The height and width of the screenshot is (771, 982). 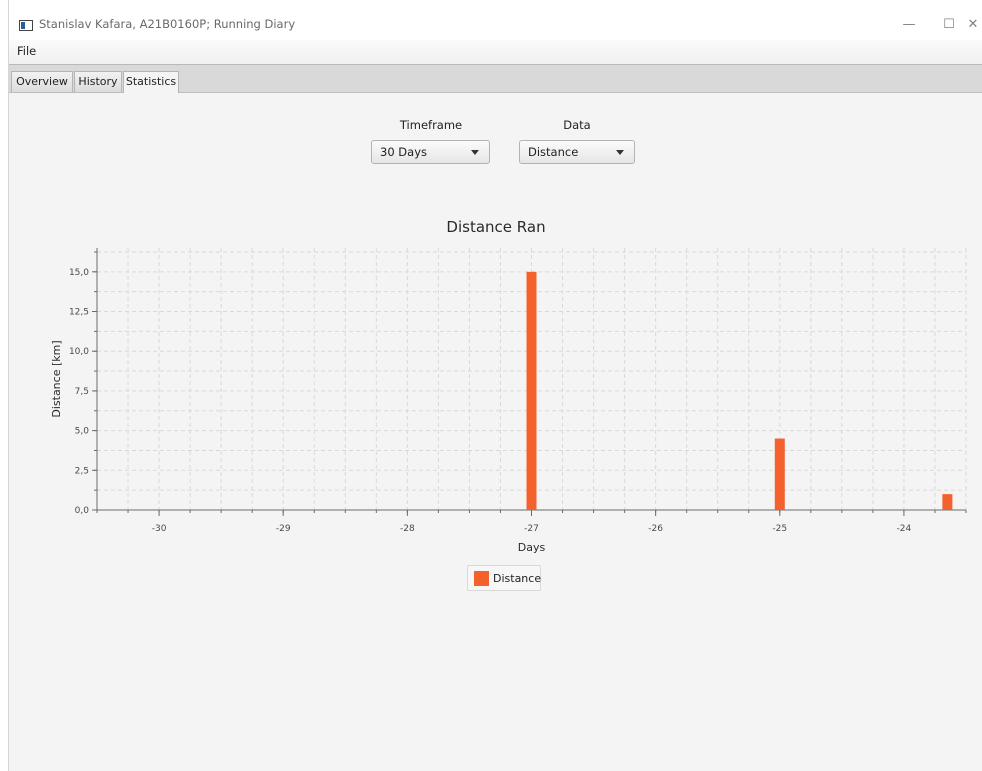 I want to click on y-axis-title: Distance [km], so click(x=56, y=378).